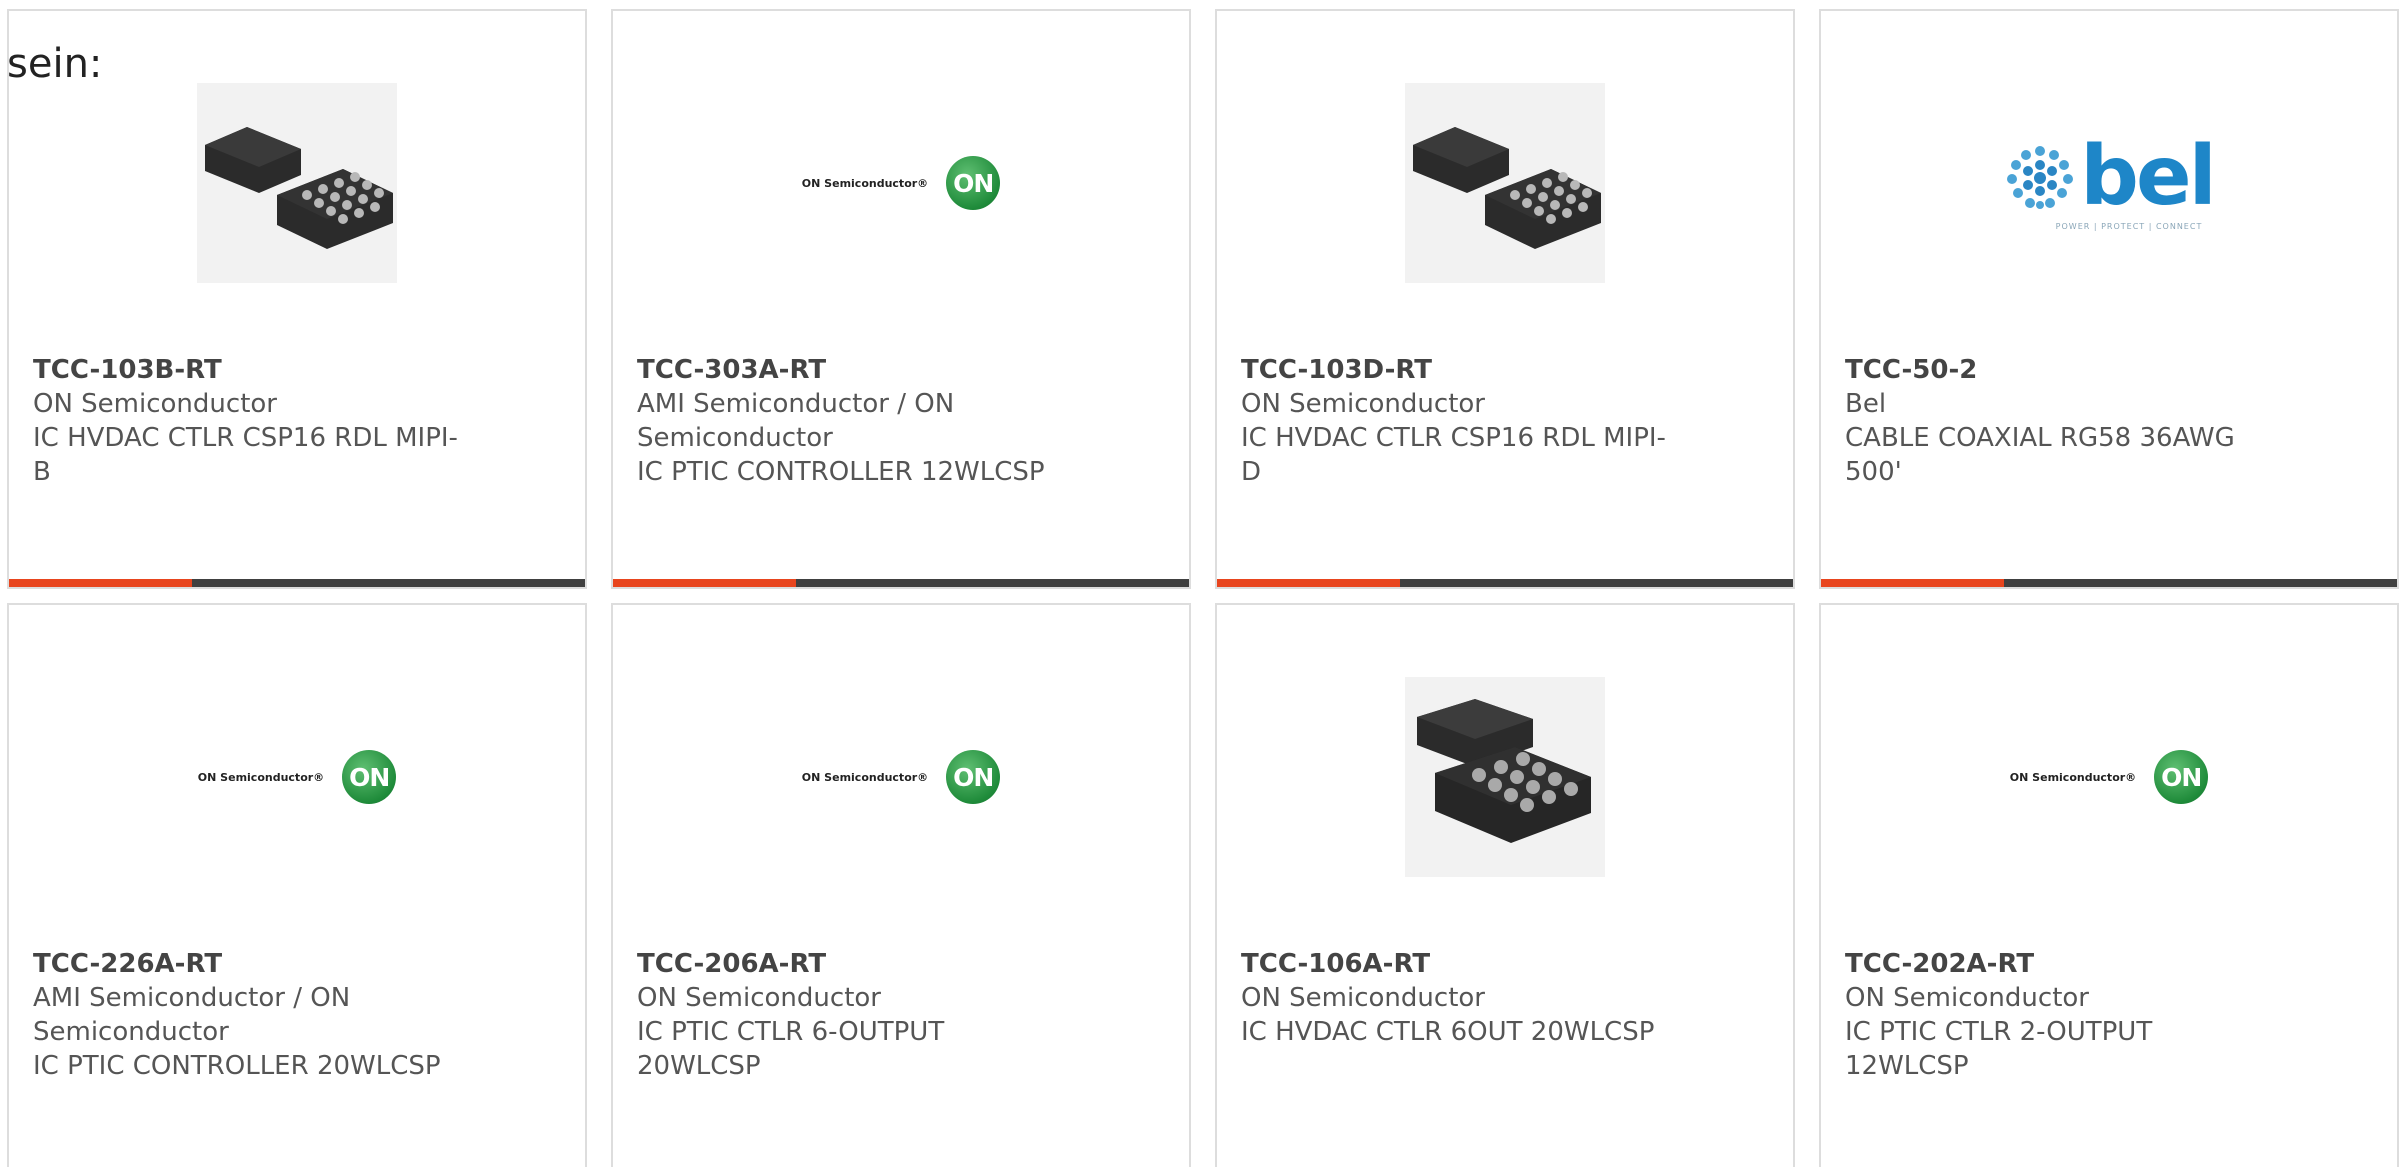 This screenshot has width=2400, height=1167. I want to click on bel-globe-icon, so click(2040, 176).